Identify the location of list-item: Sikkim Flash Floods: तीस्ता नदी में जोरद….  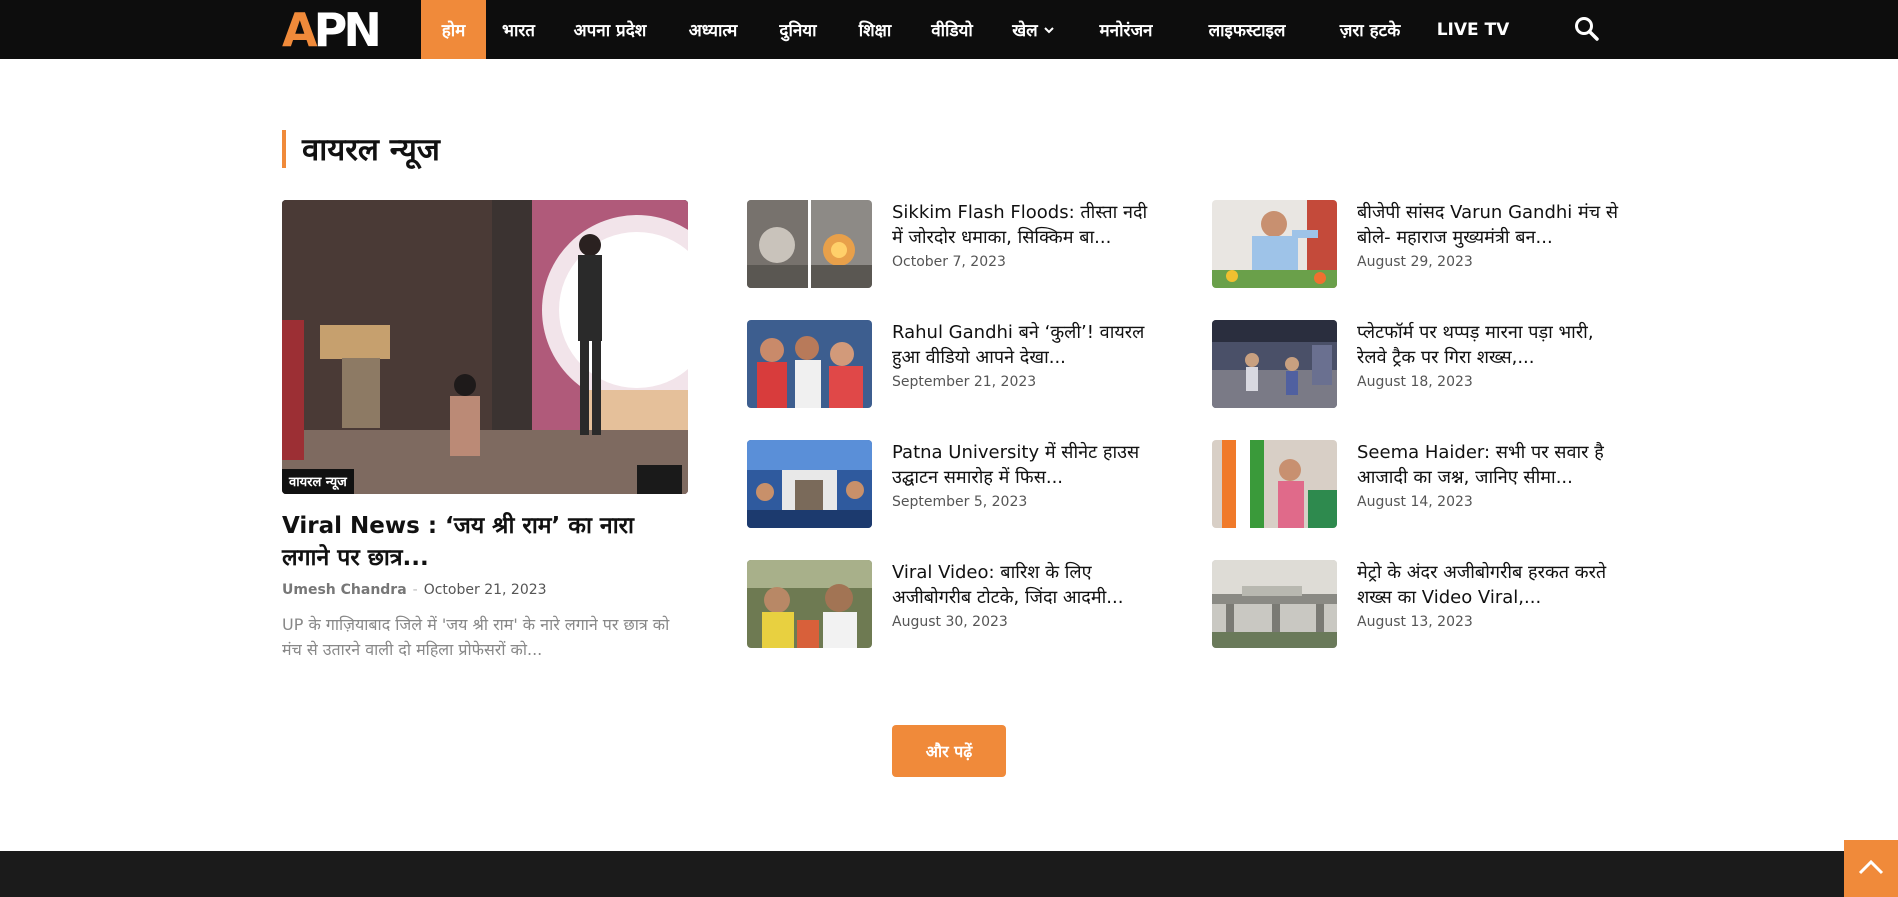
(952, 260).